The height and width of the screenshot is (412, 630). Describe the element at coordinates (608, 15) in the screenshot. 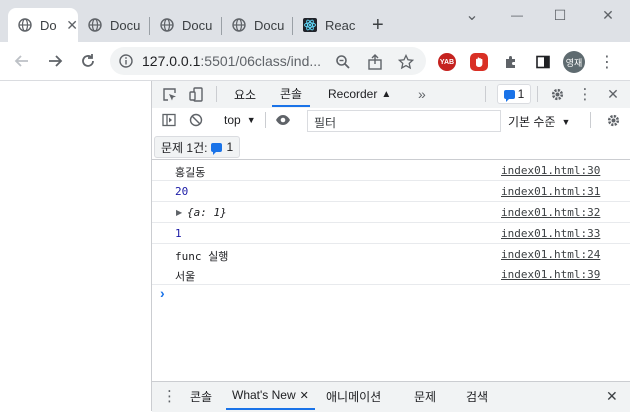

I see `close-window-button: ✕` at that location.